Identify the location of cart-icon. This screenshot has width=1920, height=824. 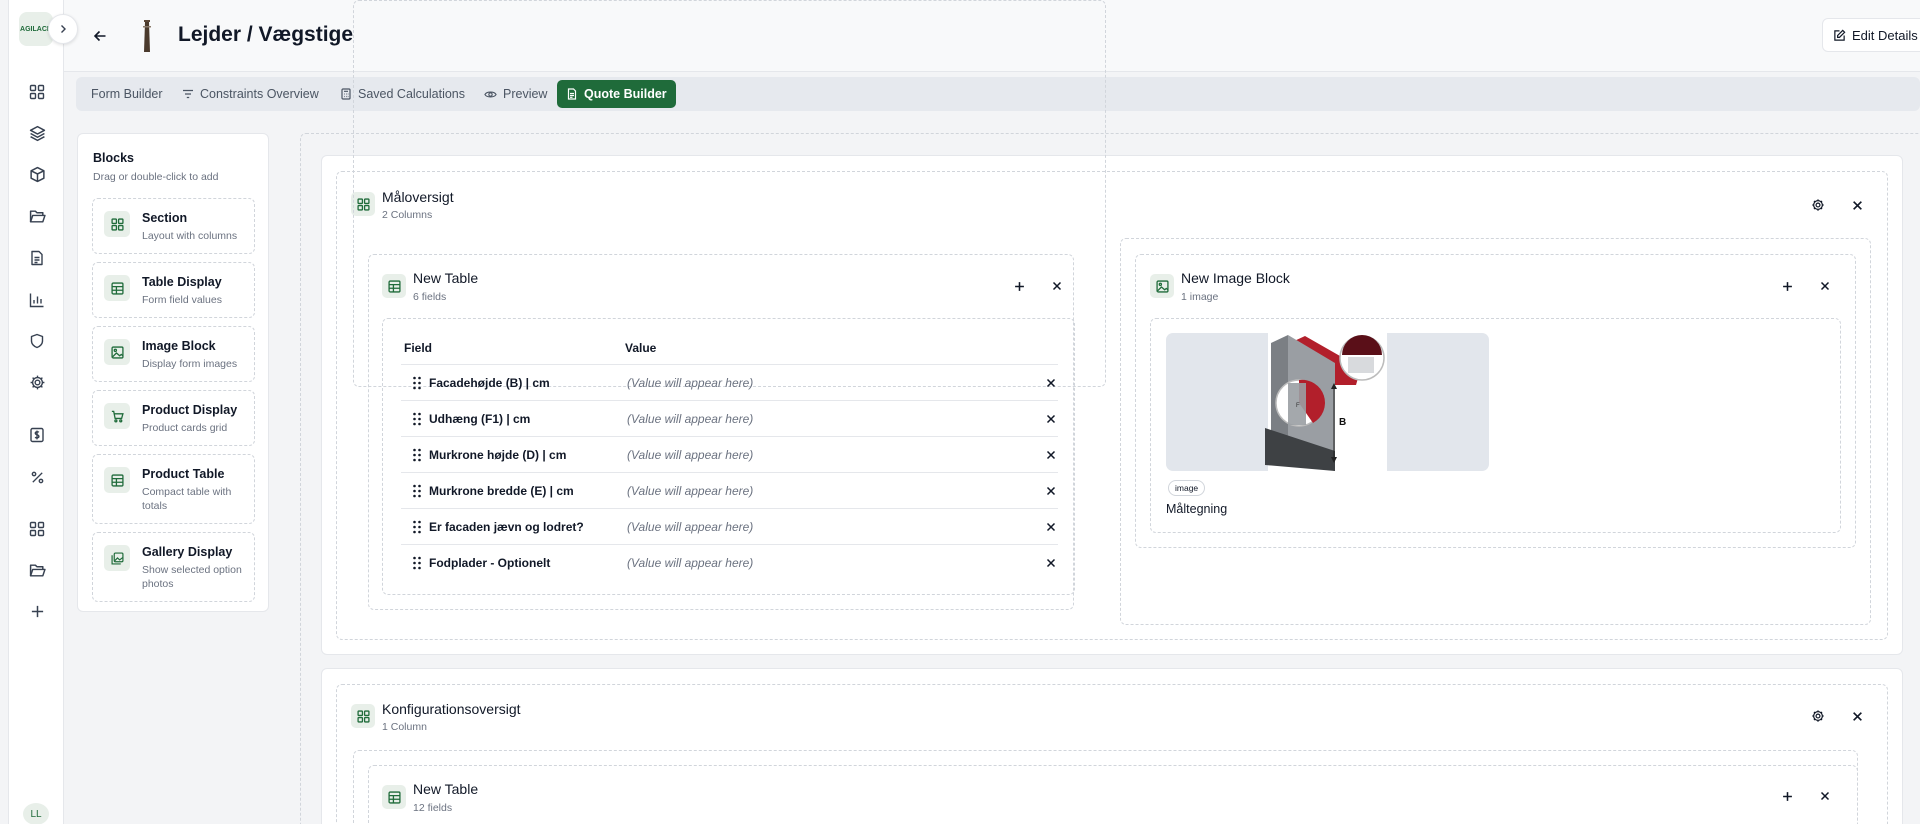
(117, 416).